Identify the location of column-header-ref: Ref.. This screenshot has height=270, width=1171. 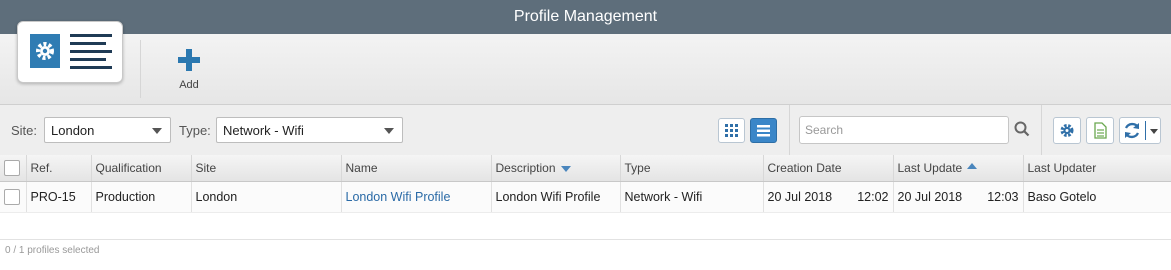
(59, 168).